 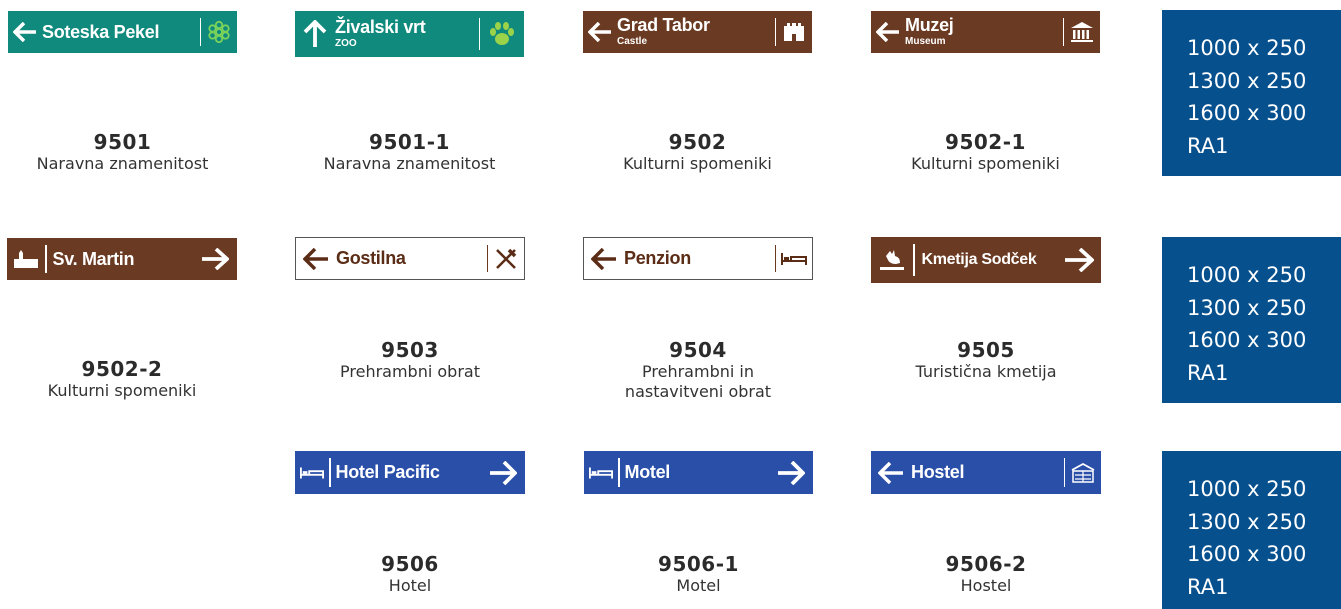 What do you see at coordinates (986, 585) in the screenshot?
I see `sign-description: Hostel` at bounding box center [986, 585].